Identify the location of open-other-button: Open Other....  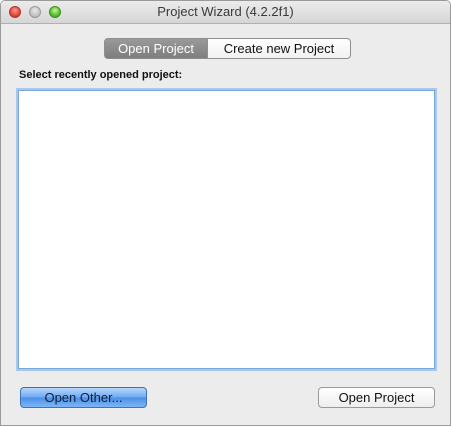
(83, 397).